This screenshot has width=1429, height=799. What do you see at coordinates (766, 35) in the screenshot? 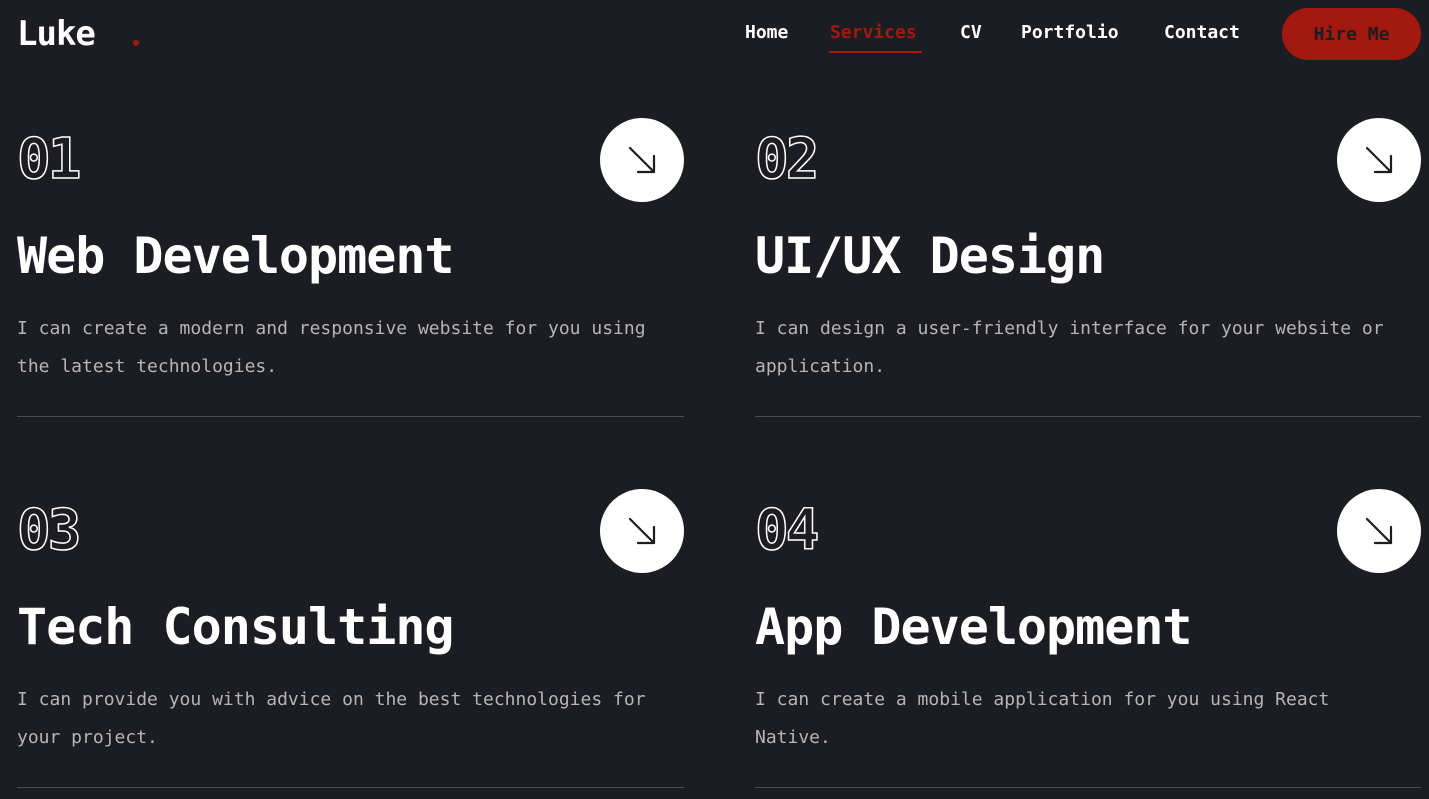
I see `nav-home: Home` at bounding box center [766, 35].